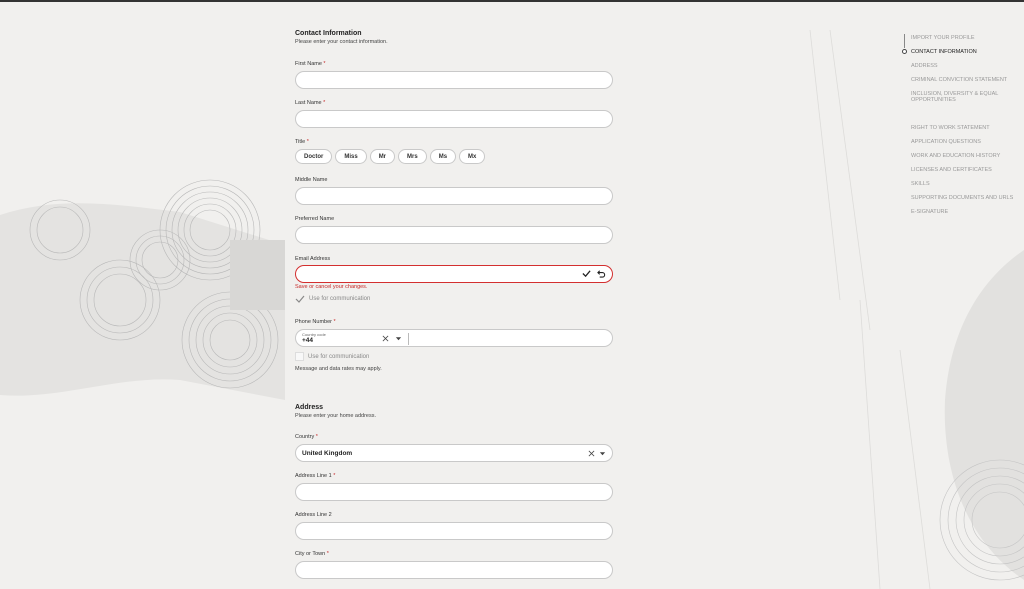 The width and height of the screenshot is (1024, 589). What do you see at coordinates (341, 42) in the screenshot?
I see `section-subtitle-contact: Please enter your contact information.` at bounding box center [341, 42].